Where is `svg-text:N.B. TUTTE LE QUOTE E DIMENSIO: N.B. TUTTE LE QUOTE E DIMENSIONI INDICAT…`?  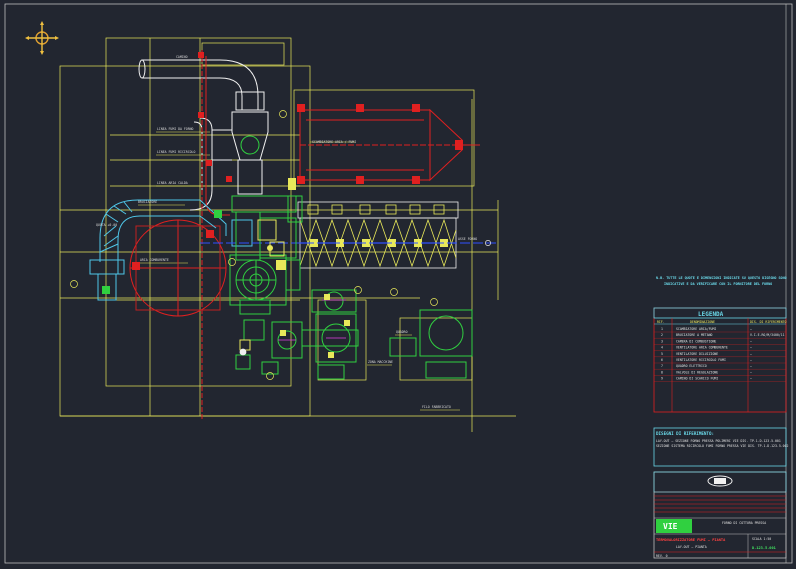
svg-text:N.B. TUTTE LE QUOTE E DIMENSIO: N.B. TUTTE LE QUOTE E DIMENSIONI INDICAT… is located at coordinates (721, 278).